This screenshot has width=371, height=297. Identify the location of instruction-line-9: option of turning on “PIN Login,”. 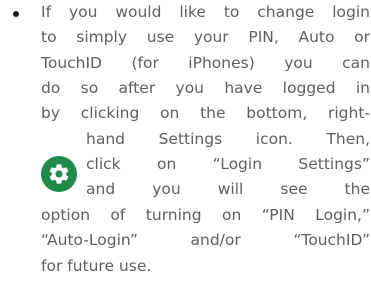
(205, 215).